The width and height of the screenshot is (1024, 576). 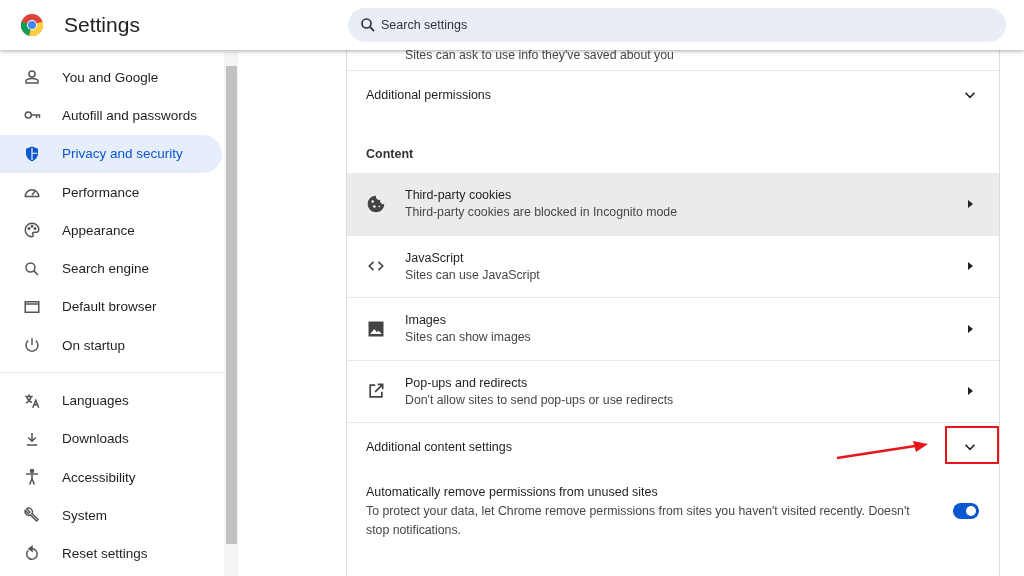 I want to click on page-title: Settings, so click(x=102, y=25).